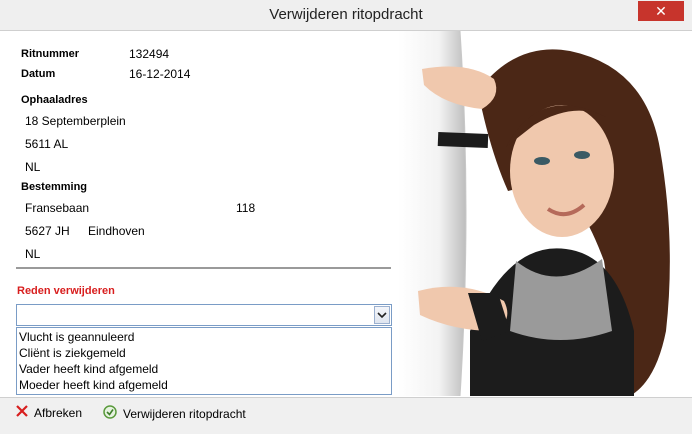 The image size is (692, 434). Describe the element at coordinates (57, 208) in the screenshot. I see `destination-street: Fransebaan` at that location.